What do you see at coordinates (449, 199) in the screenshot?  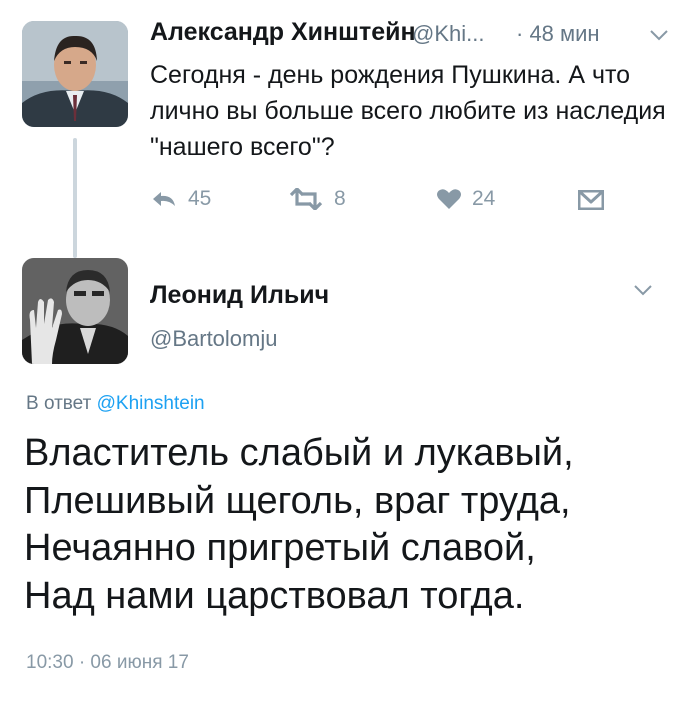 I see `like-icon` at bounding box center [449, 199].